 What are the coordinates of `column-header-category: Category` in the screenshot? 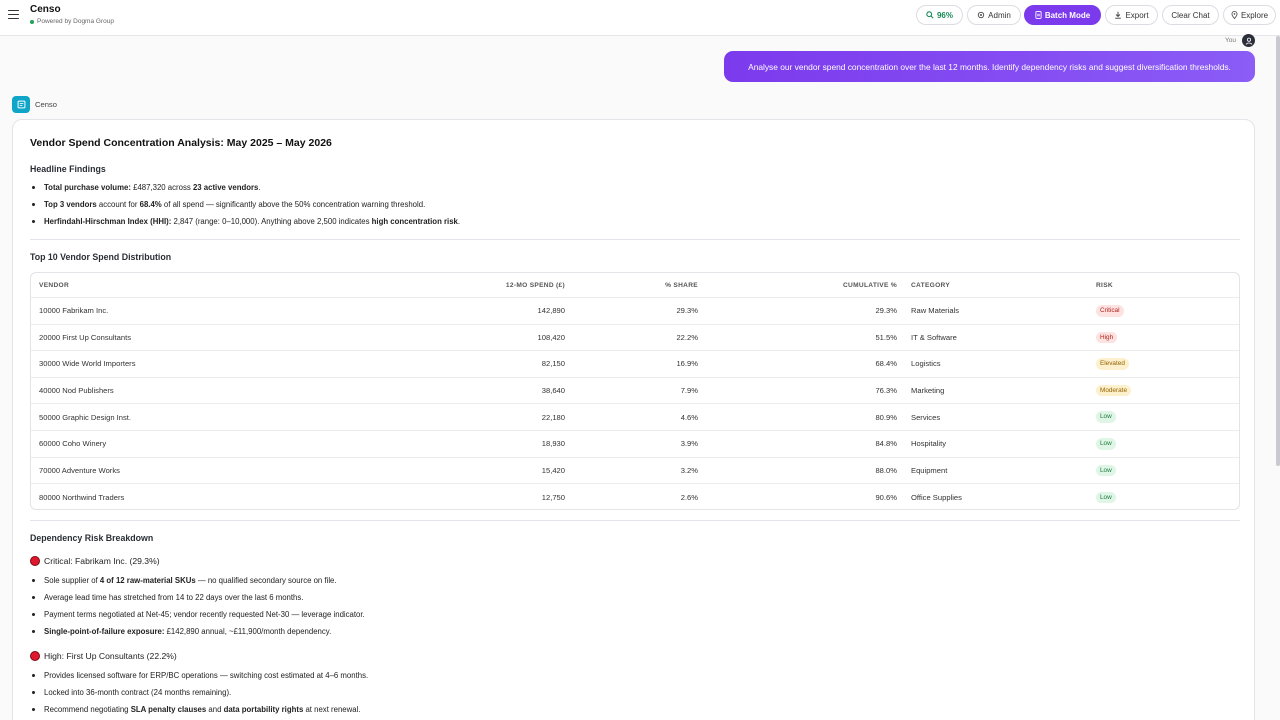 It's located at (931, 285).